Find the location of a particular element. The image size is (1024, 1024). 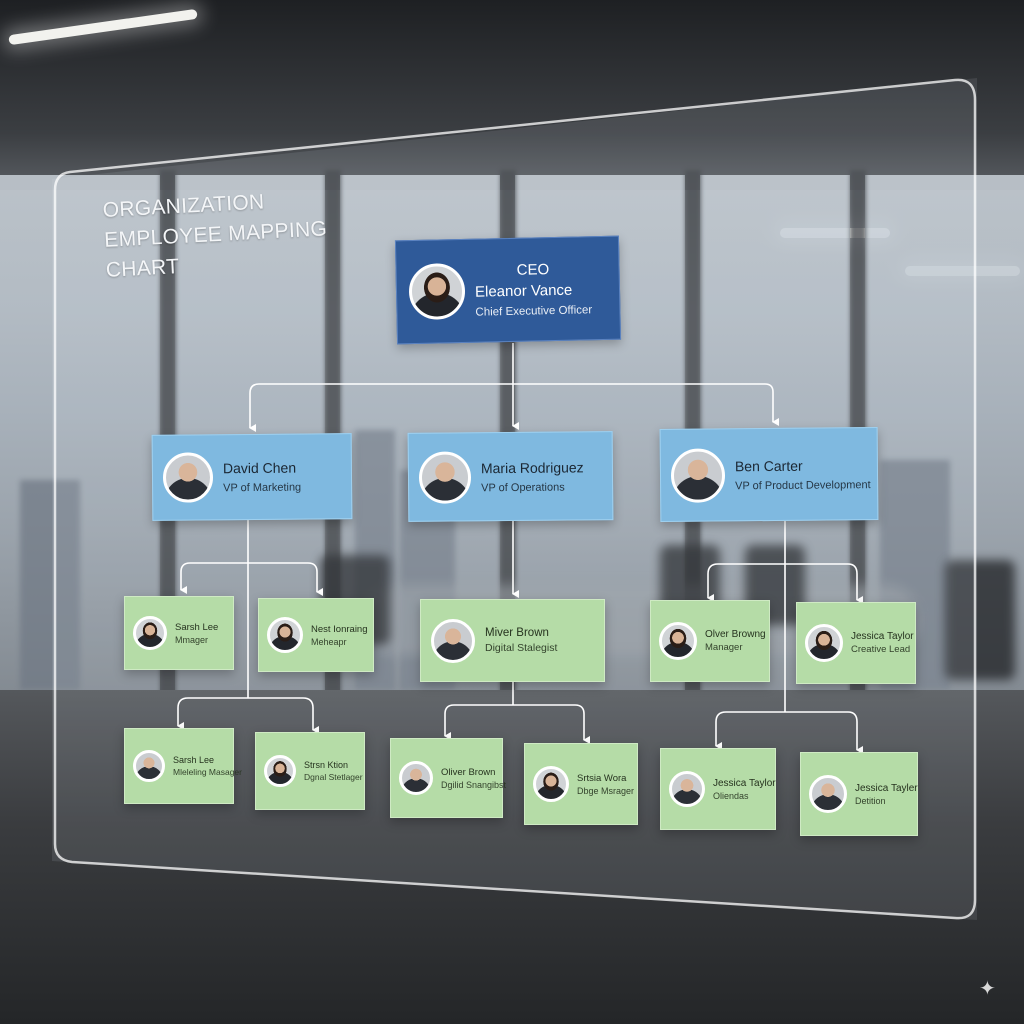

vp-card-product: Ben Carter VP of Product Development is located at coordinates (769, 474).